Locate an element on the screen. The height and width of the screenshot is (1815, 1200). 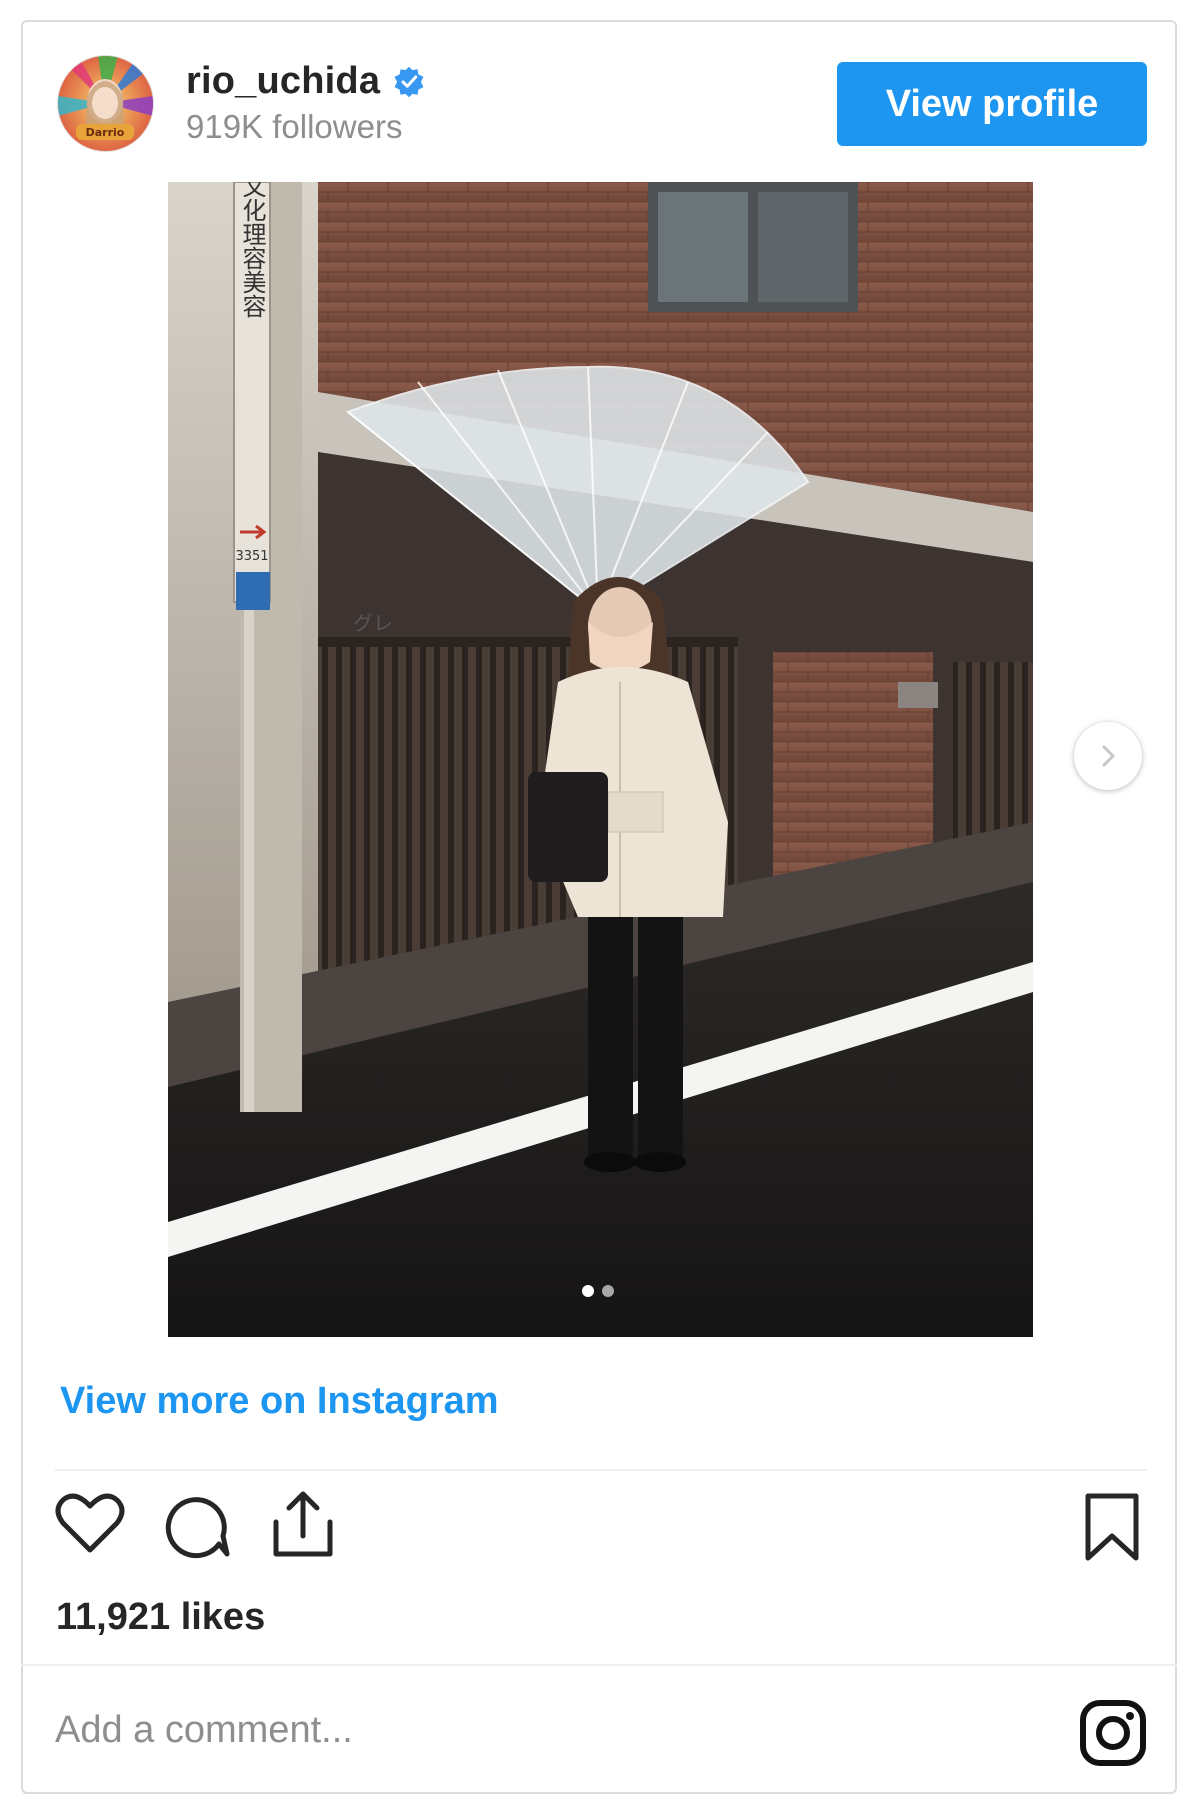
username-row: rio_uchida is located at coordinates (306, 81).